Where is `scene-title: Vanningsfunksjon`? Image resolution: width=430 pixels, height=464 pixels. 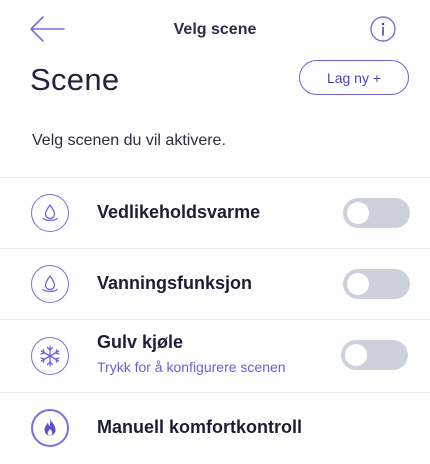
scene-title: Vanningsfunksjon is located at coordinates (175, 283).